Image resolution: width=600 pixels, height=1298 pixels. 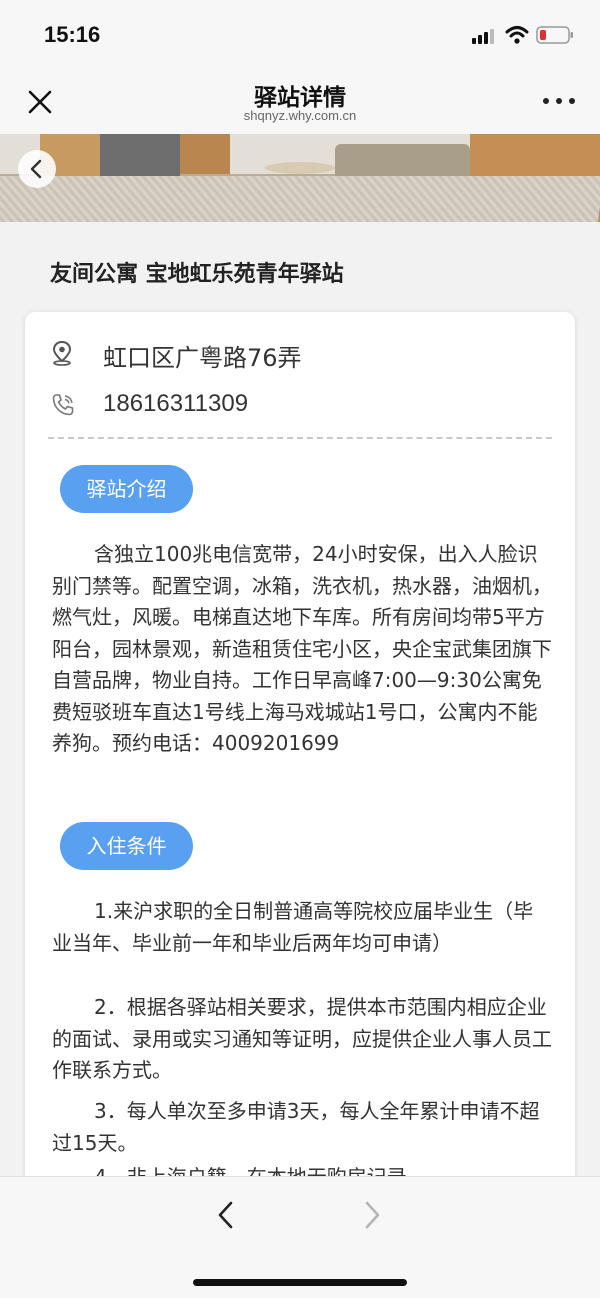 I want to click on condition-item: 3．每人单次至多申请3天，每人全年累计申请不超过15天。, so click(x=296, y=1127).